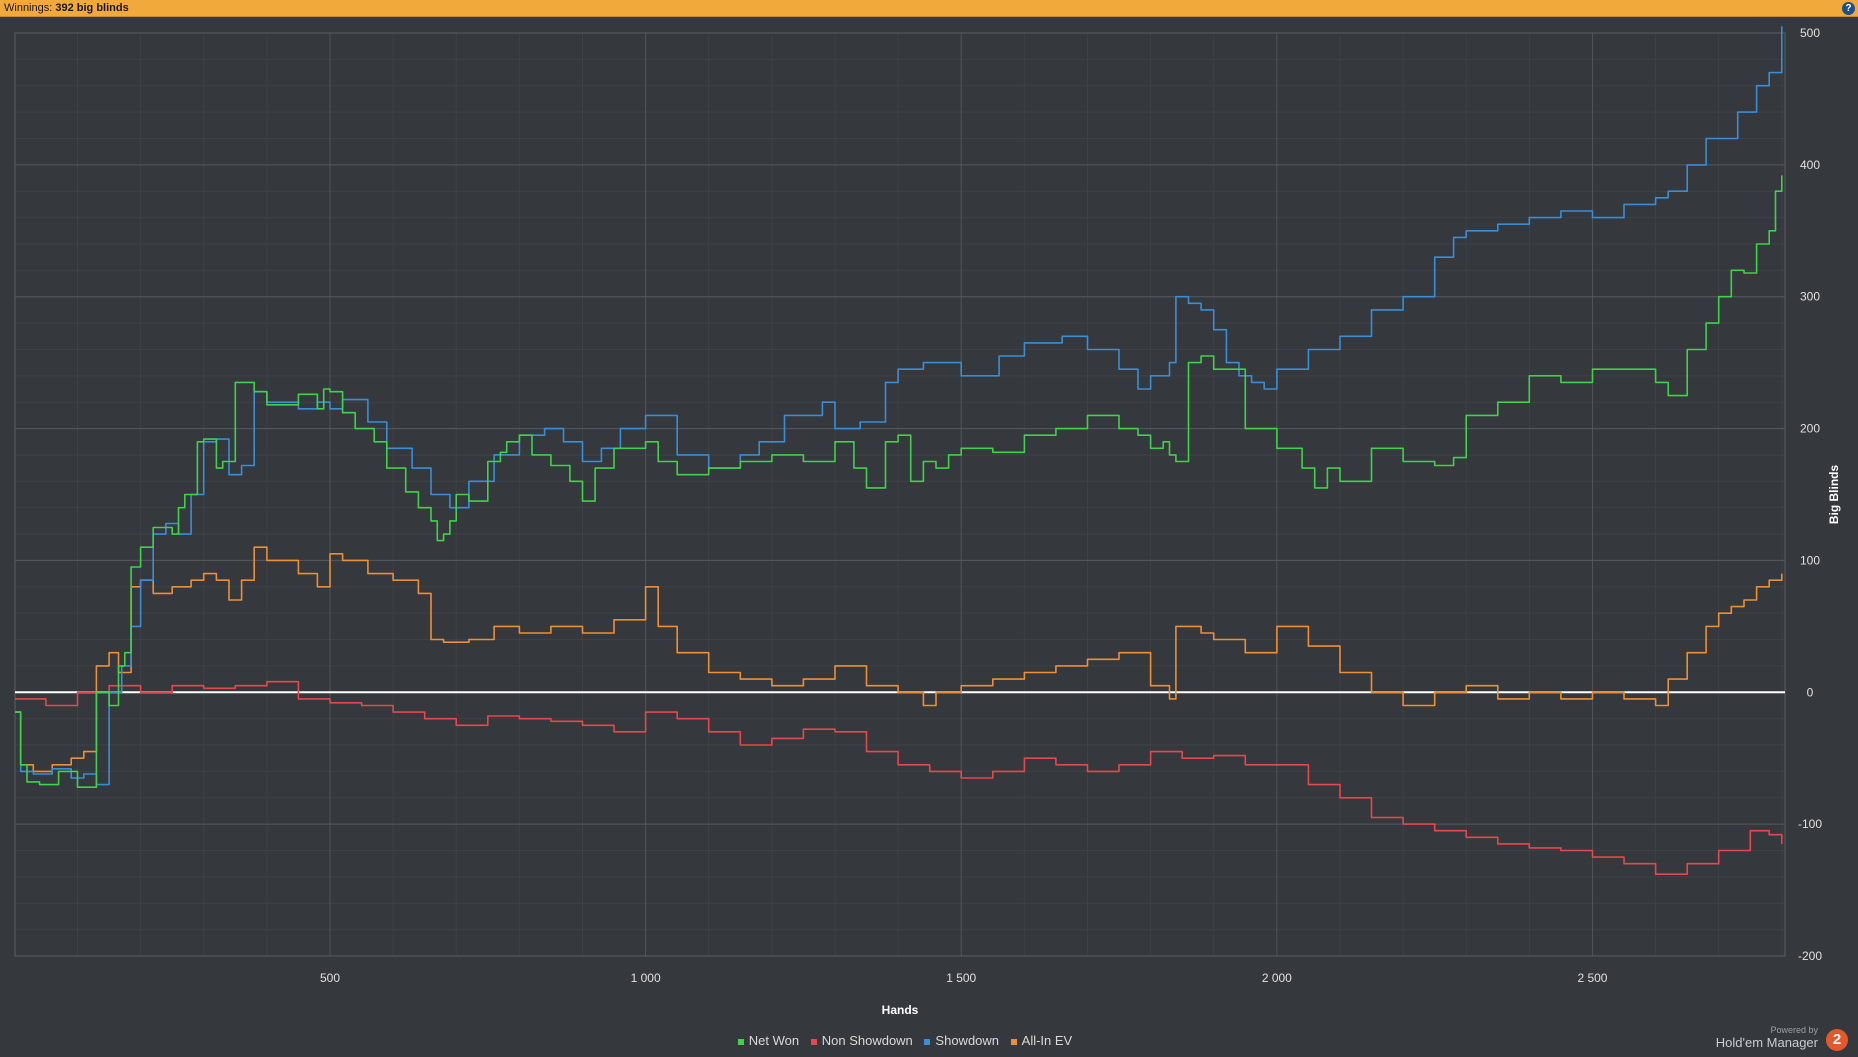 This screenshot has height=1057, width=1858. What do you see at coordinates (1766, 1042) in the screenshot?
I see `product-name: Hold'em Manager` at bounding box center [1766, 1042].